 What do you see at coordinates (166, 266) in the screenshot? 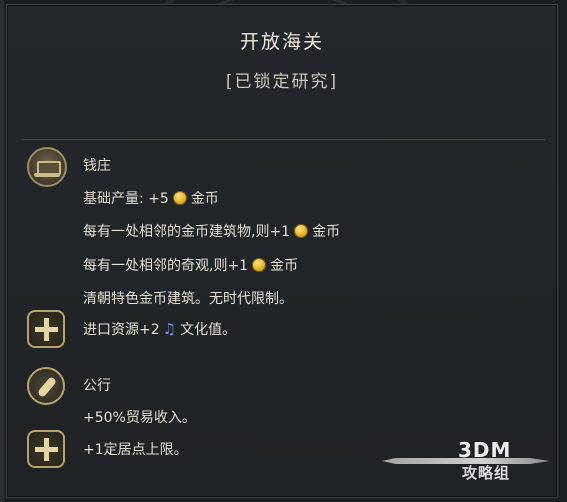
I see `adjacency-wonder-text: 每有一处相邻的奇观,则+1` at bounding box center [166, 266].